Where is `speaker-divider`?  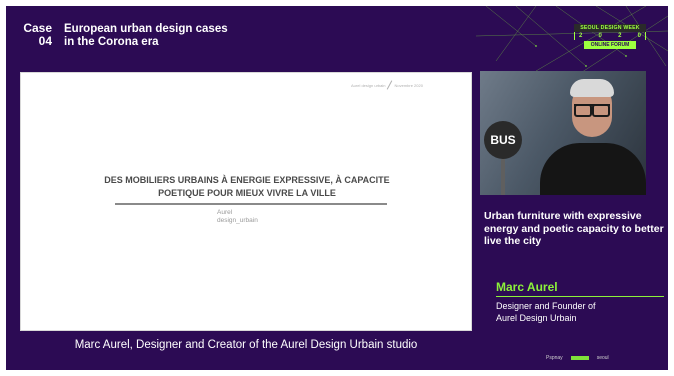 speaker-divider is located at coordinates (580, 296).